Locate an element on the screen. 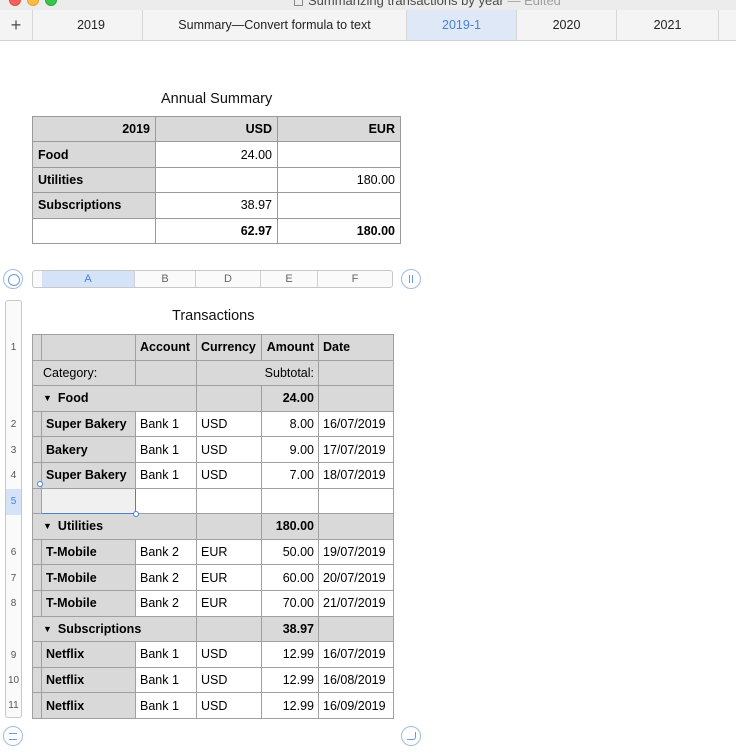 This screenshot has width=736, height=754. close-window-button is located at coordinates (15, 3).